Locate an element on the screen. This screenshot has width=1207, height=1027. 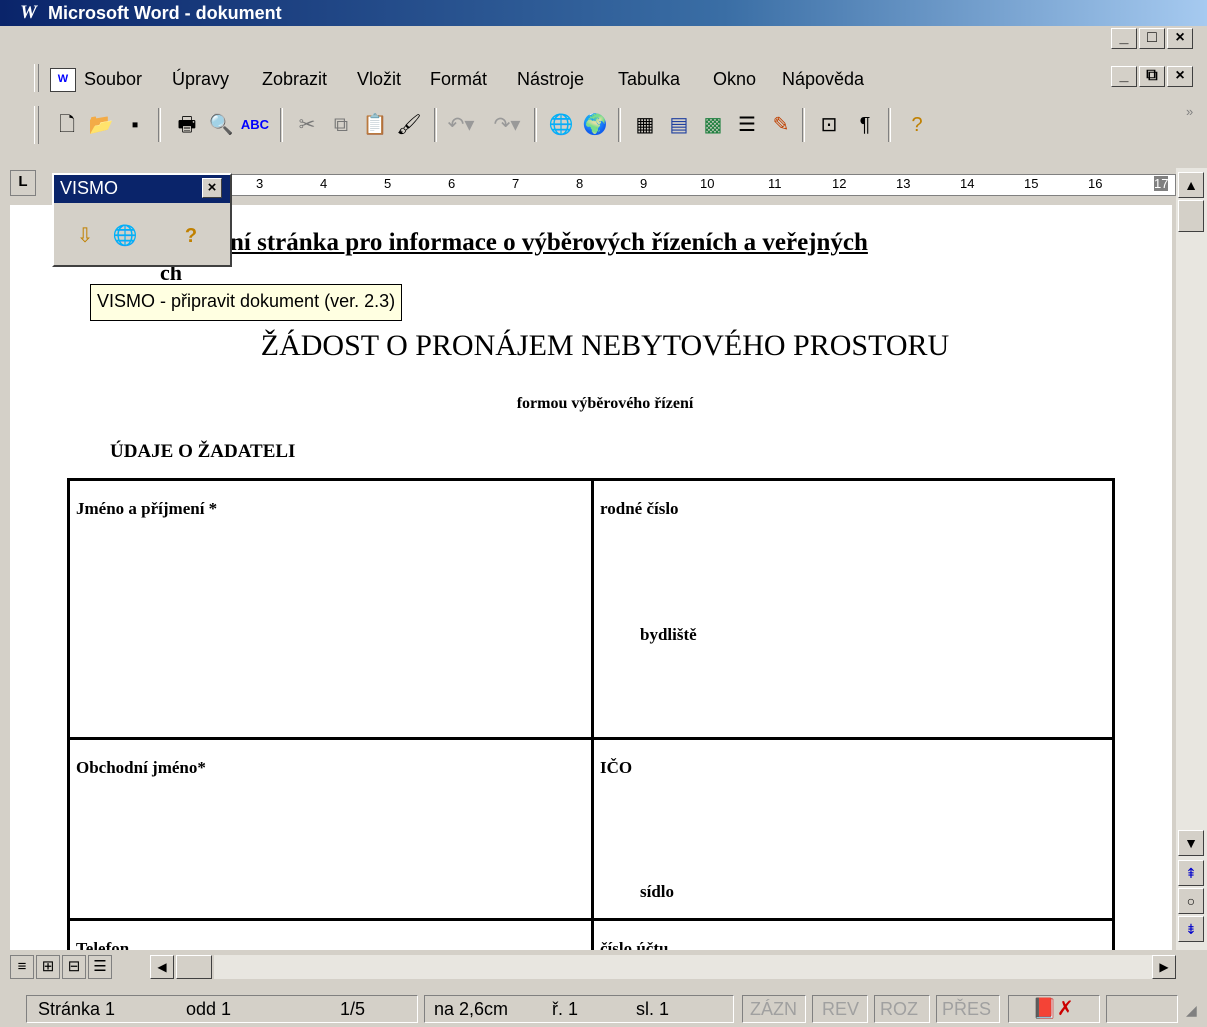
minimize-button: _ is located at coordinates (1124, 38).